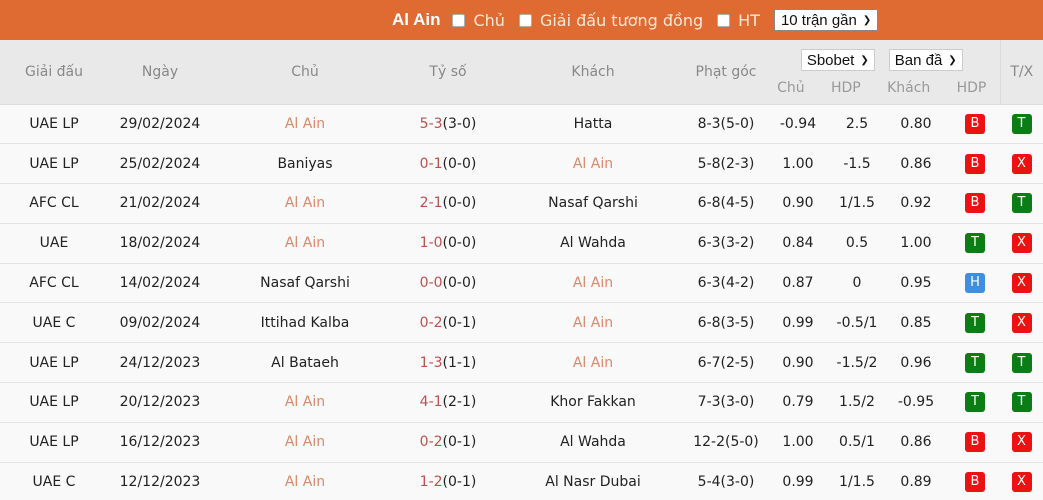 Image resolution: width=1043 pixels, height=500 pixels. What do you see at coordinates (726, 322) in the screenshot?
I see `corners-cell: 6-8(3-5)` at bounding box center [726, 322].